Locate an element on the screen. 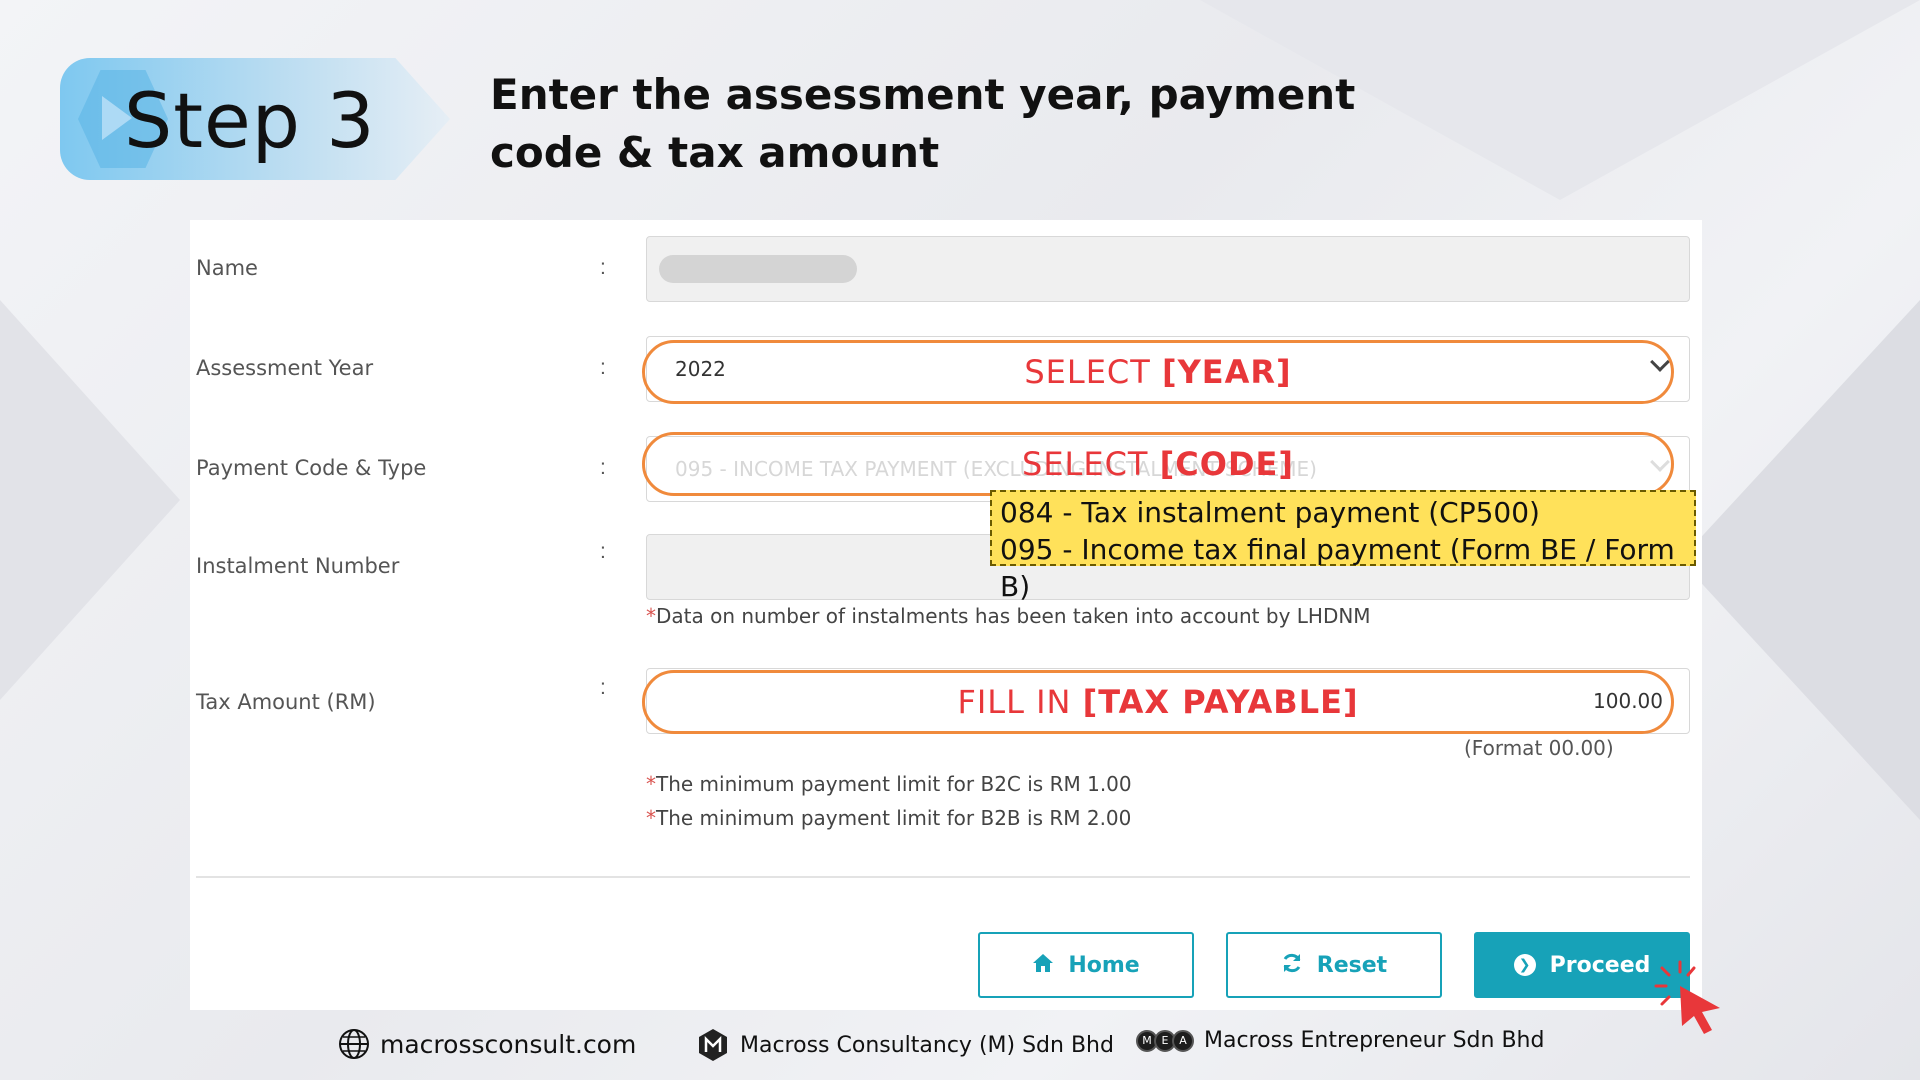  macross-consultancy-logo is located at coordinates (713, 1045).